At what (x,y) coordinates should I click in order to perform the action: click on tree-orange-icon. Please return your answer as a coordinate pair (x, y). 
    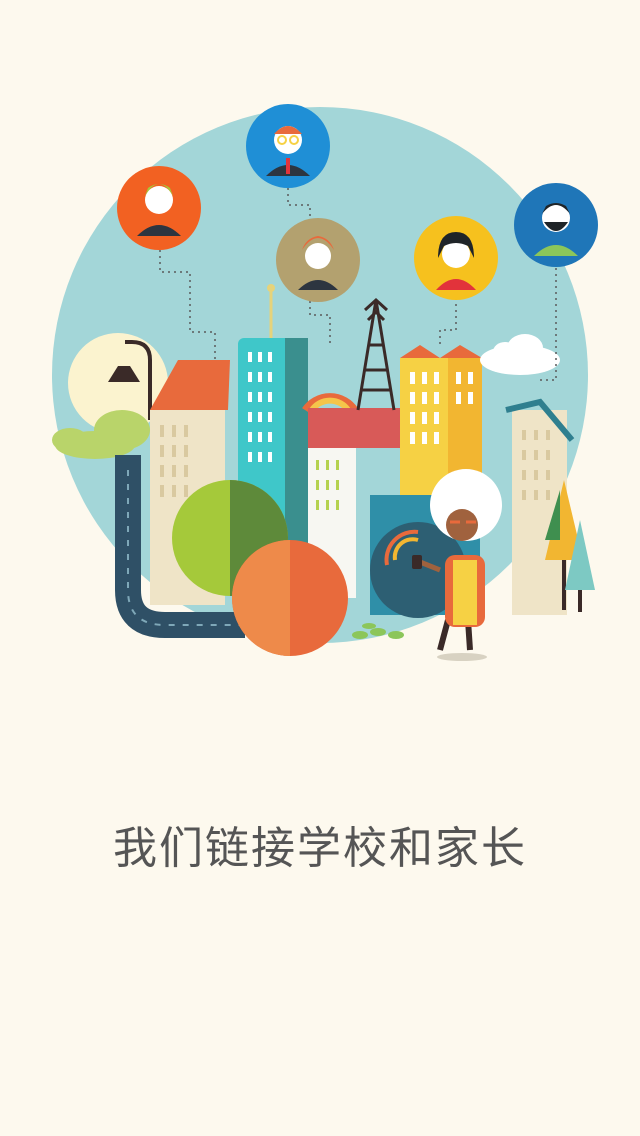
    Looking at the image, I should click on (290, 598).